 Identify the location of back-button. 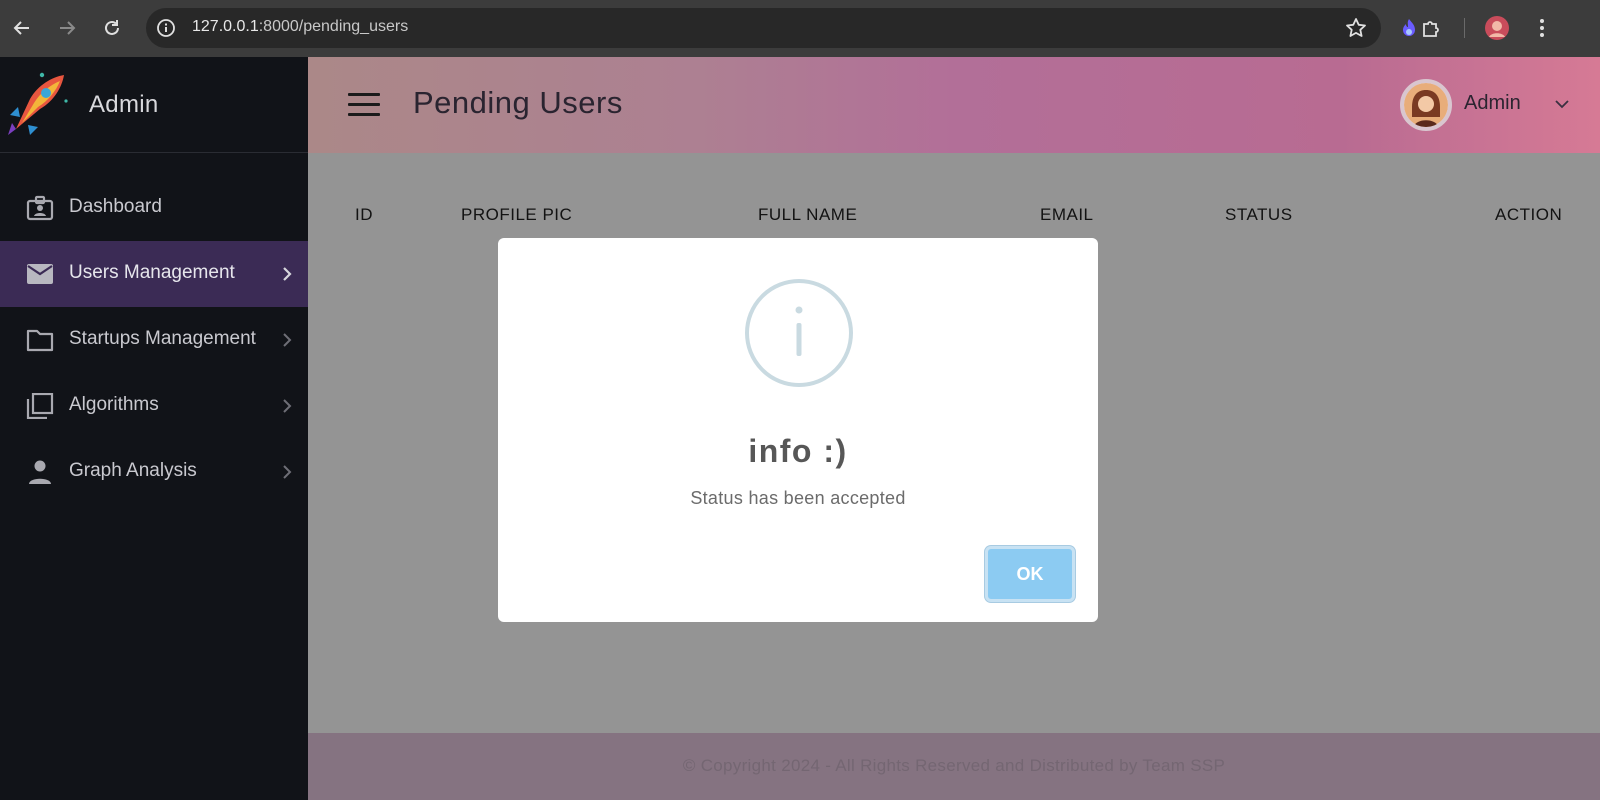
(22, 28).